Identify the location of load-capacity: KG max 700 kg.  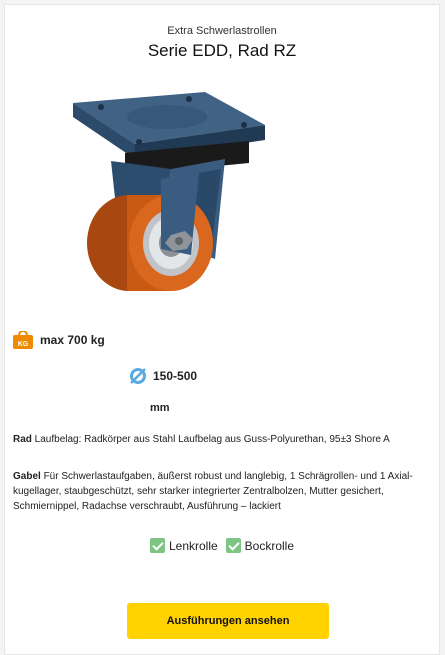
(59, 340).